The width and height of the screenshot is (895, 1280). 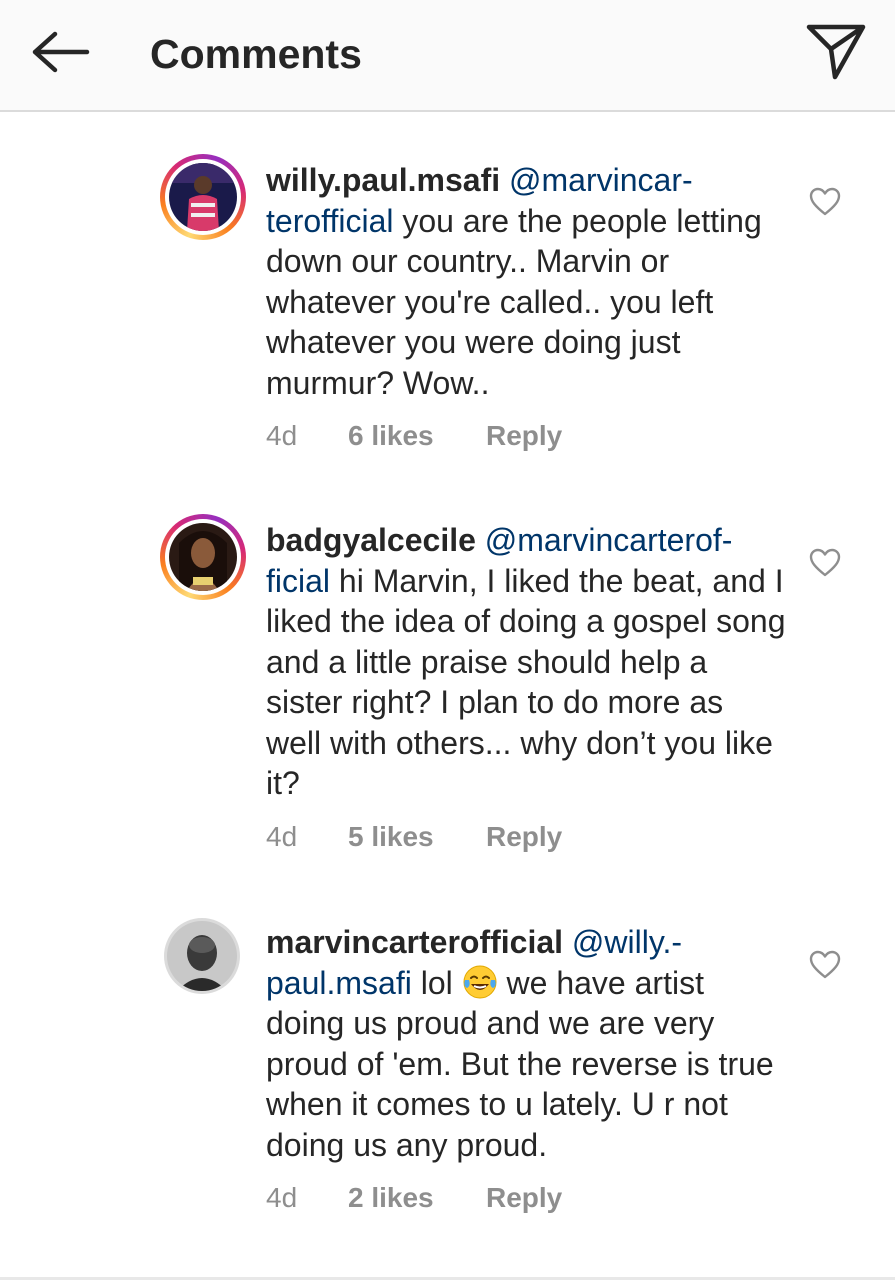 I want to click on comment-body-line: lol, so click(x=436, y=982).